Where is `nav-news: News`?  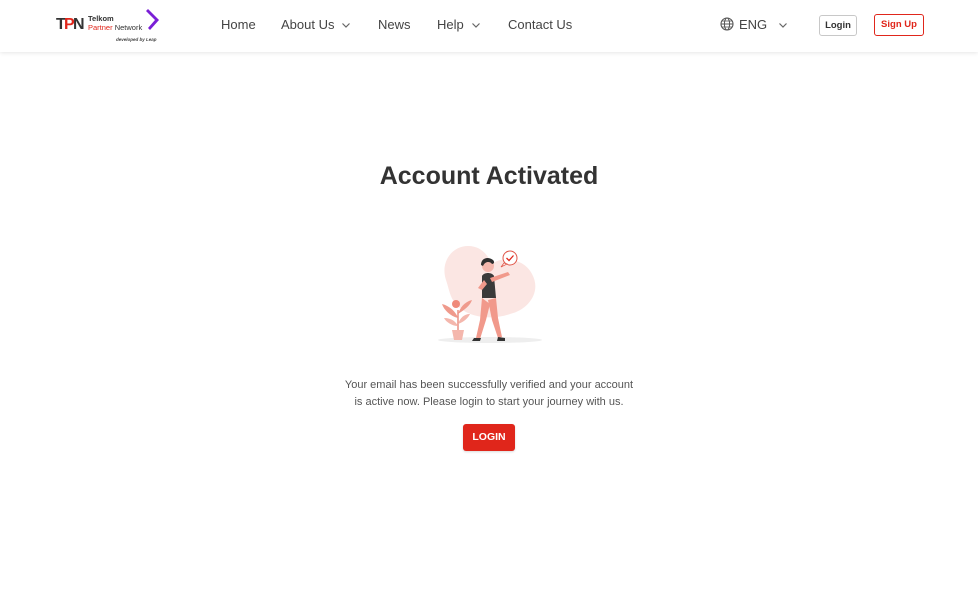
nav-news: News is located at coordinates (394, 24).